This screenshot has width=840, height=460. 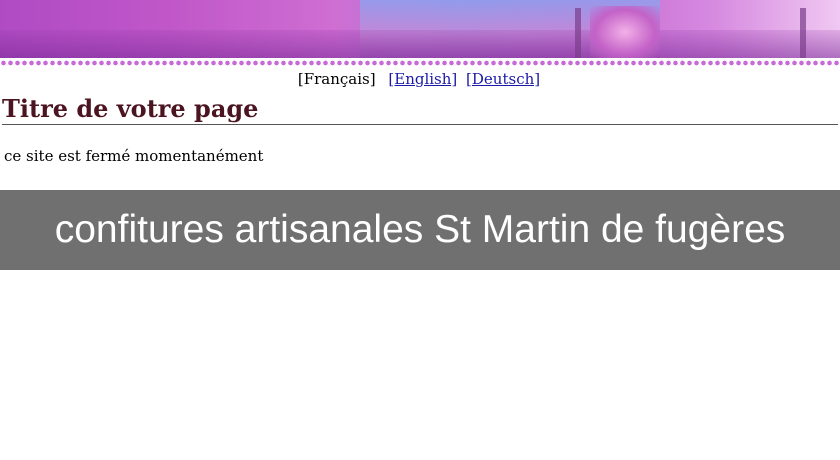 I want to click on lang-link-english: [English], so click(x=422, y=79).